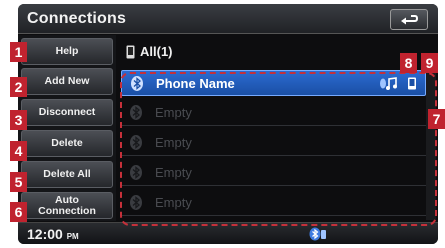  What do you see at coordinates (67, 51) in the screenshot?
I see `help-button: Help` at bounding box center [67, 51].